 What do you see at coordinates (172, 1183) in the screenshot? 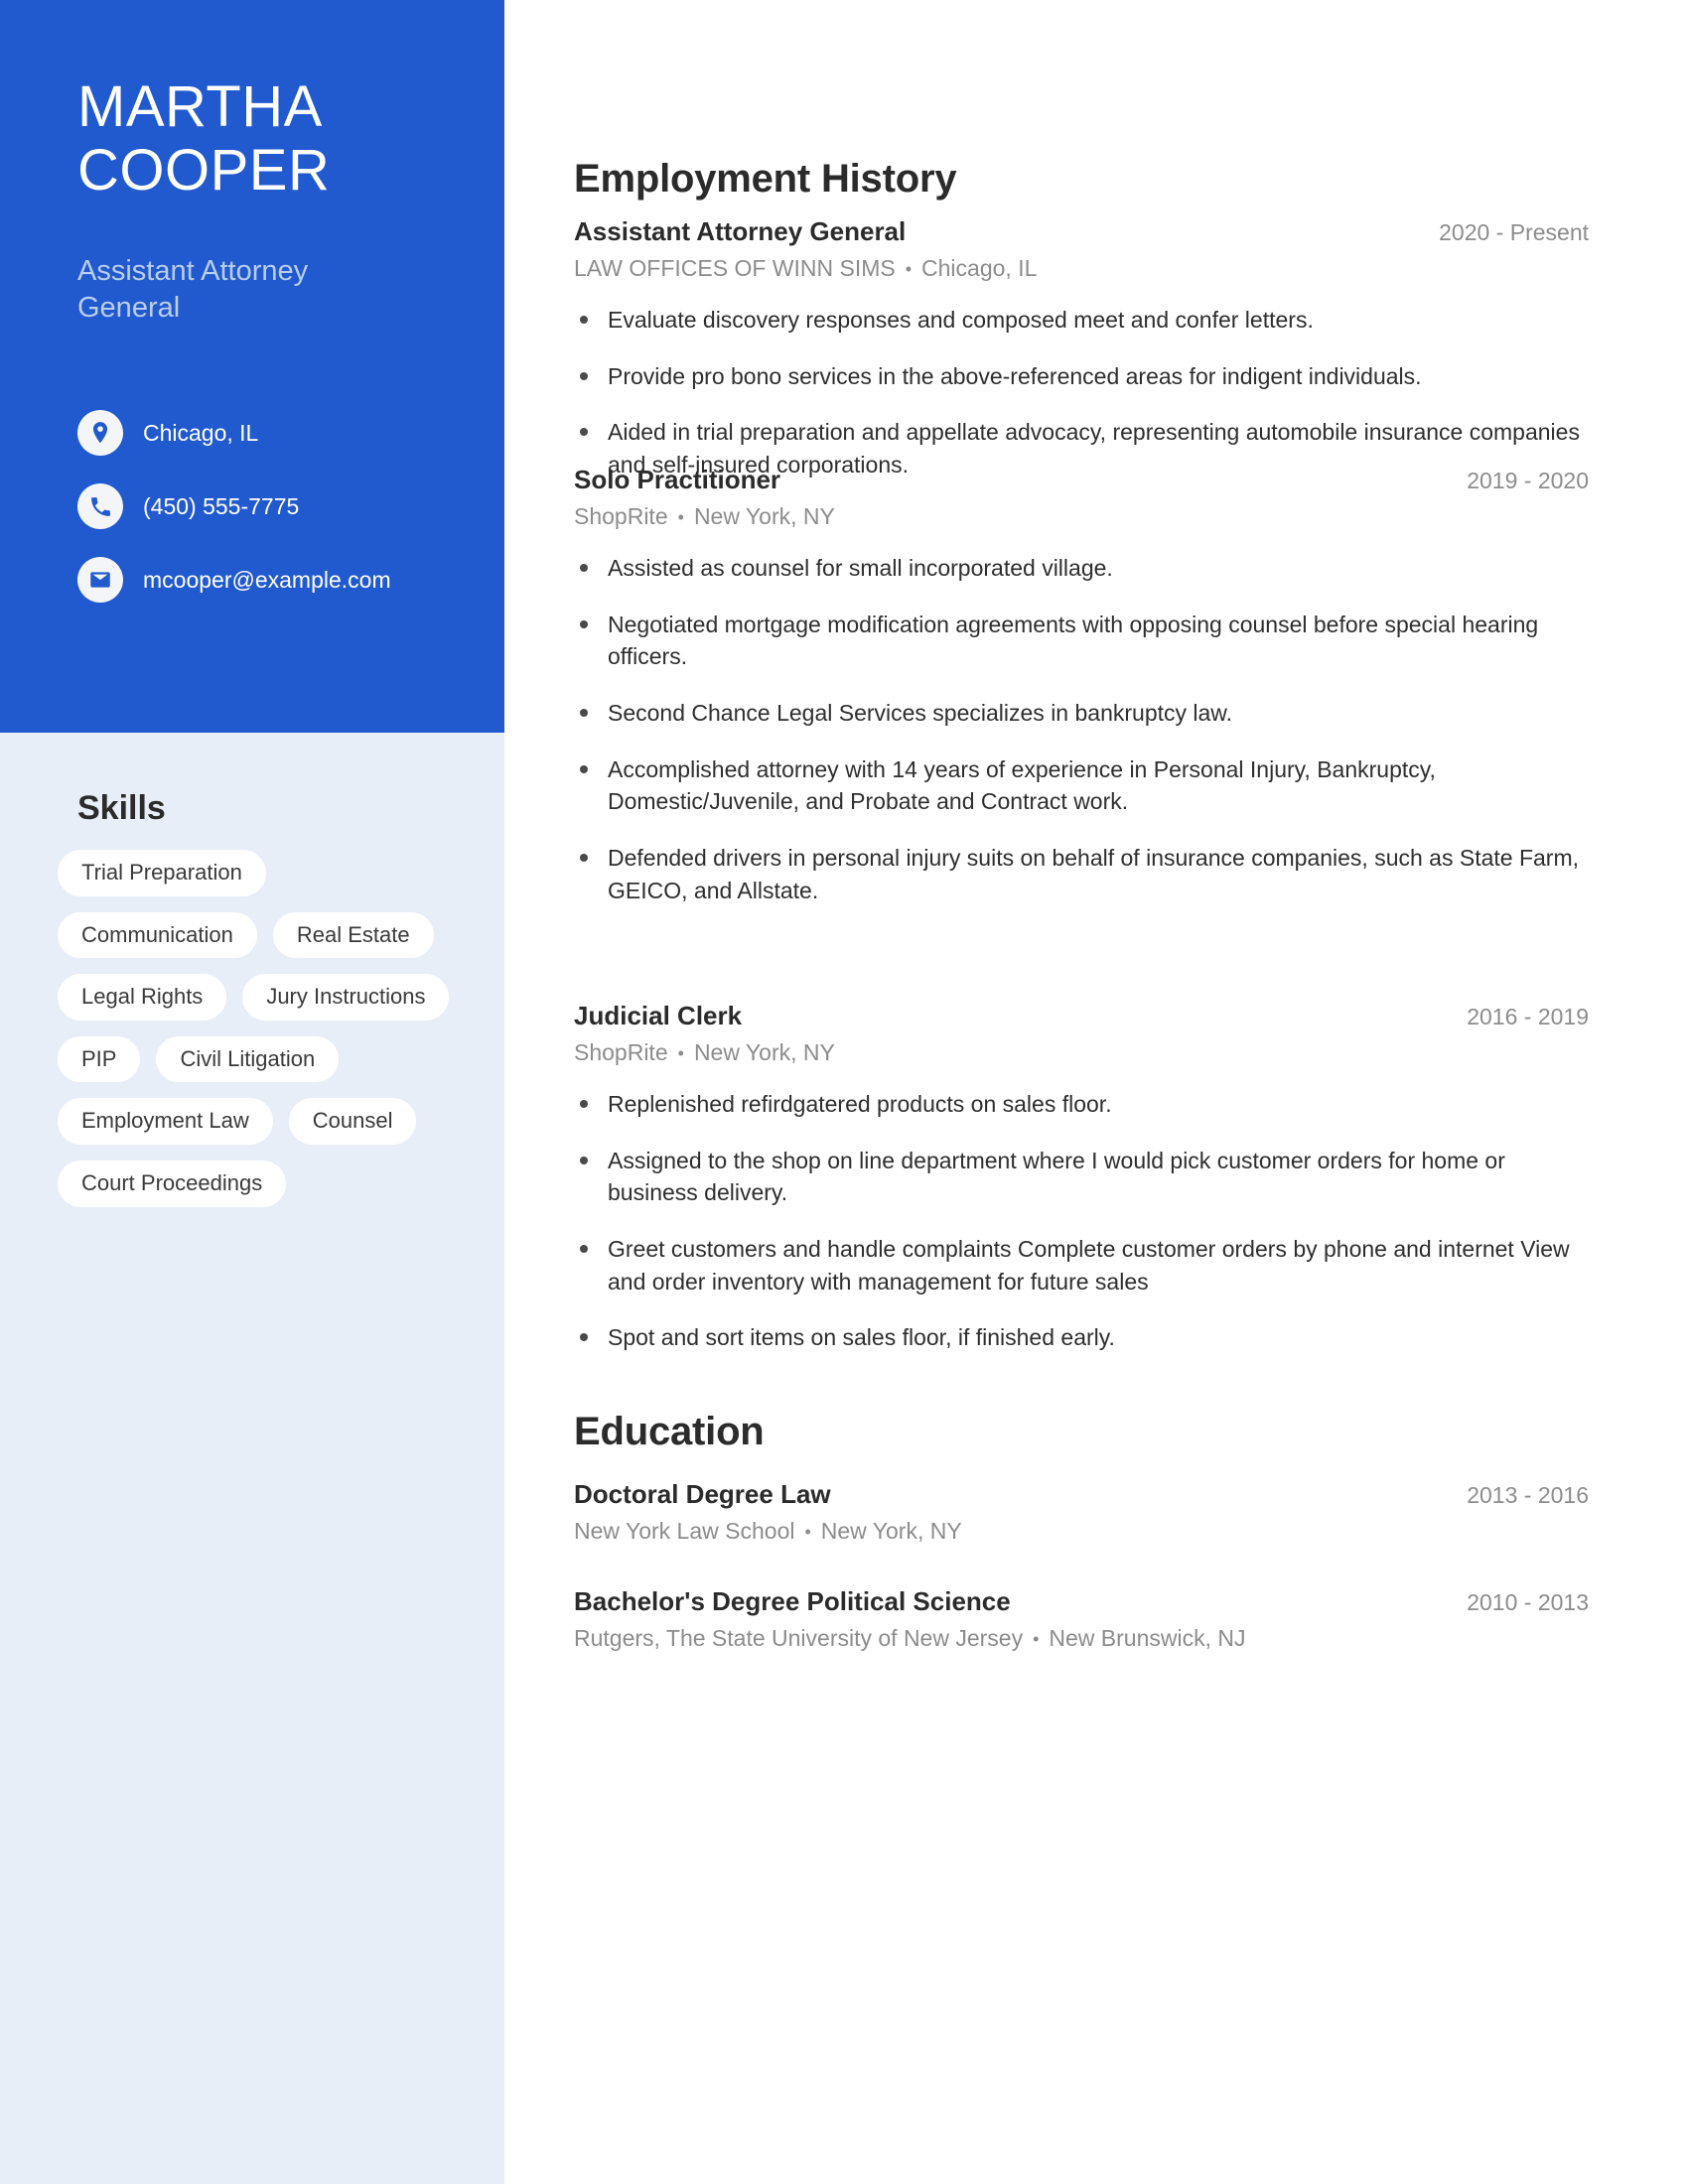
I see `skill-pill: Court Proceedings` at bounding box center [172, 1183].